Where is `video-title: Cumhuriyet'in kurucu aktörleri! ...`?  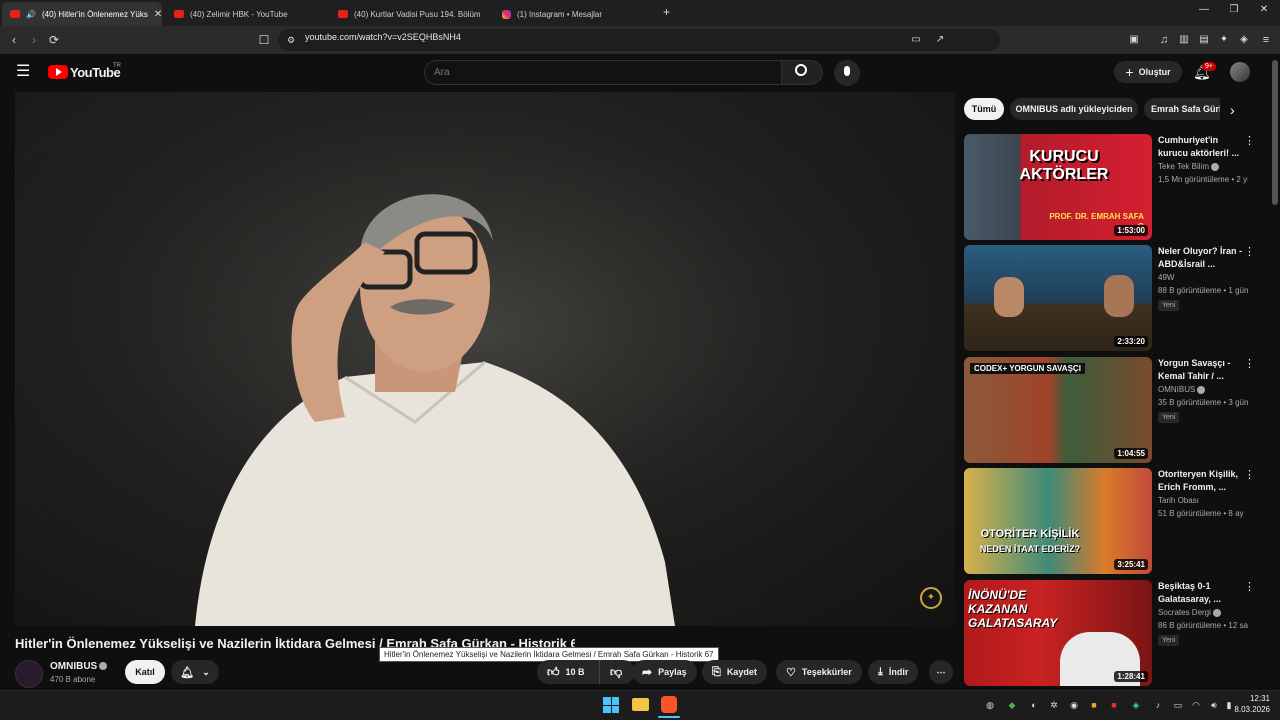 video-title: Cumhuriyet'in kurucu aktörleri! ... is located at coordinates (1201, 146).